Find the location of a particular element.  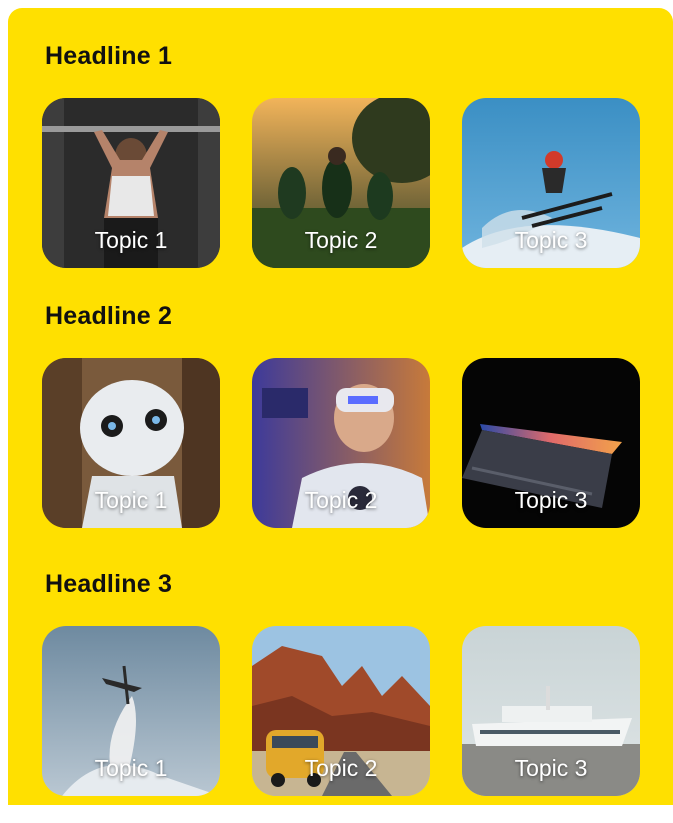

topic-tile-2-2: Topic 2 is located at coordinates (341, 443).